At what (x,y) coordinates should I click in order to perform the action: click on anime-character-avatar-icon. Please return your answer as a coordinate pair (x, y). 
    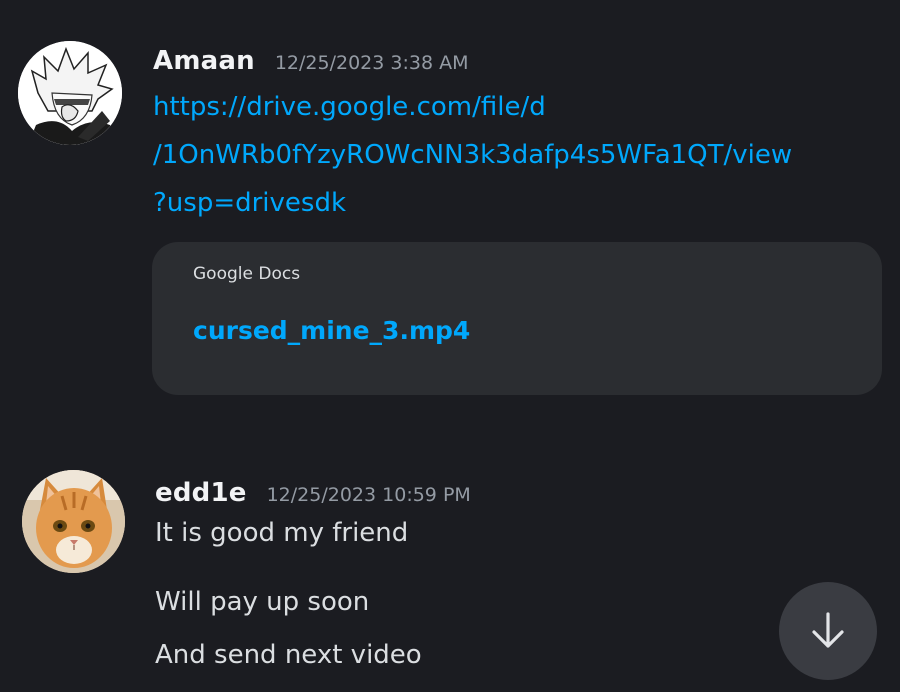
    Looking at the image, I should click on (70, 93).